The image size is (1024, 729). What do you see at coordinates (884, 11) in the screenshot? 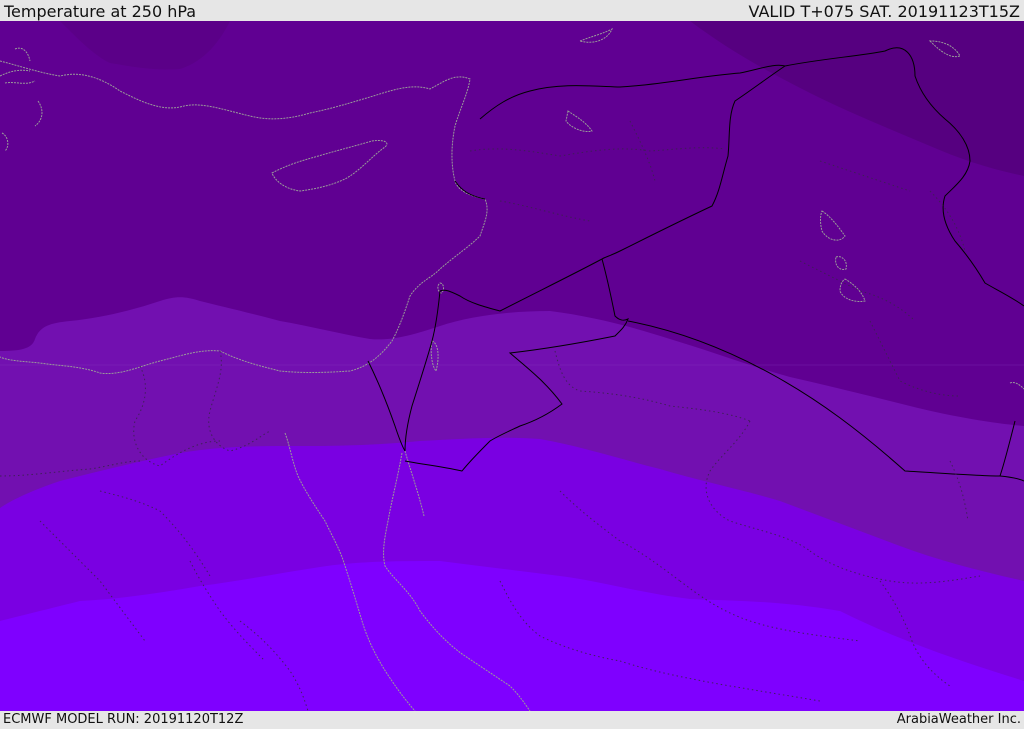
I see `valid-time-label: VALID T+075 SAT. 20191123T15Z` at bounding box center [884, 11].